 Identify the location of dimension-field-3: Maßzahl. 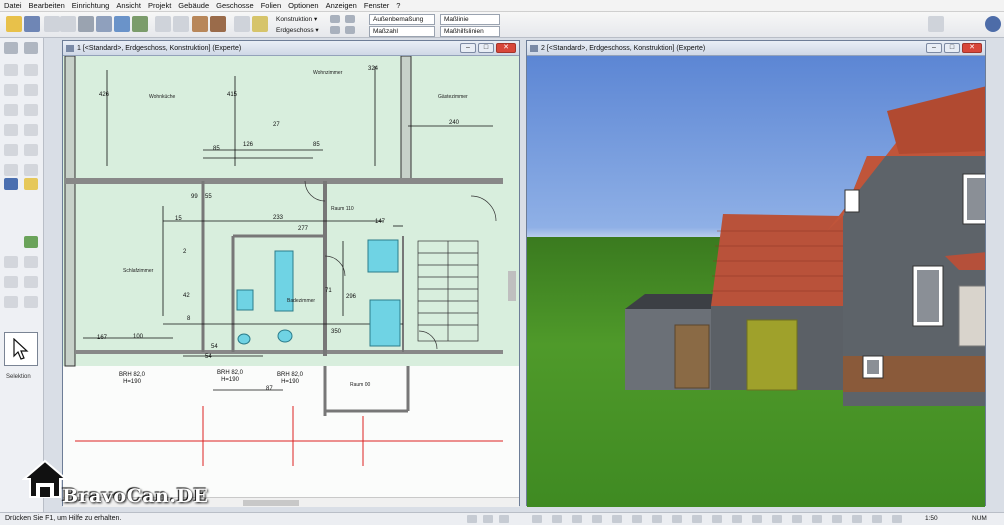
(402, 31).